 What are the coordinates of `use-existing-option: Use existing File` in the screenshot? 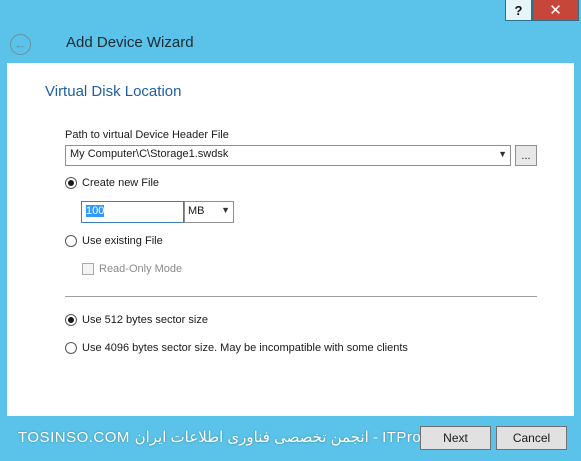 It's located at (114, 241).